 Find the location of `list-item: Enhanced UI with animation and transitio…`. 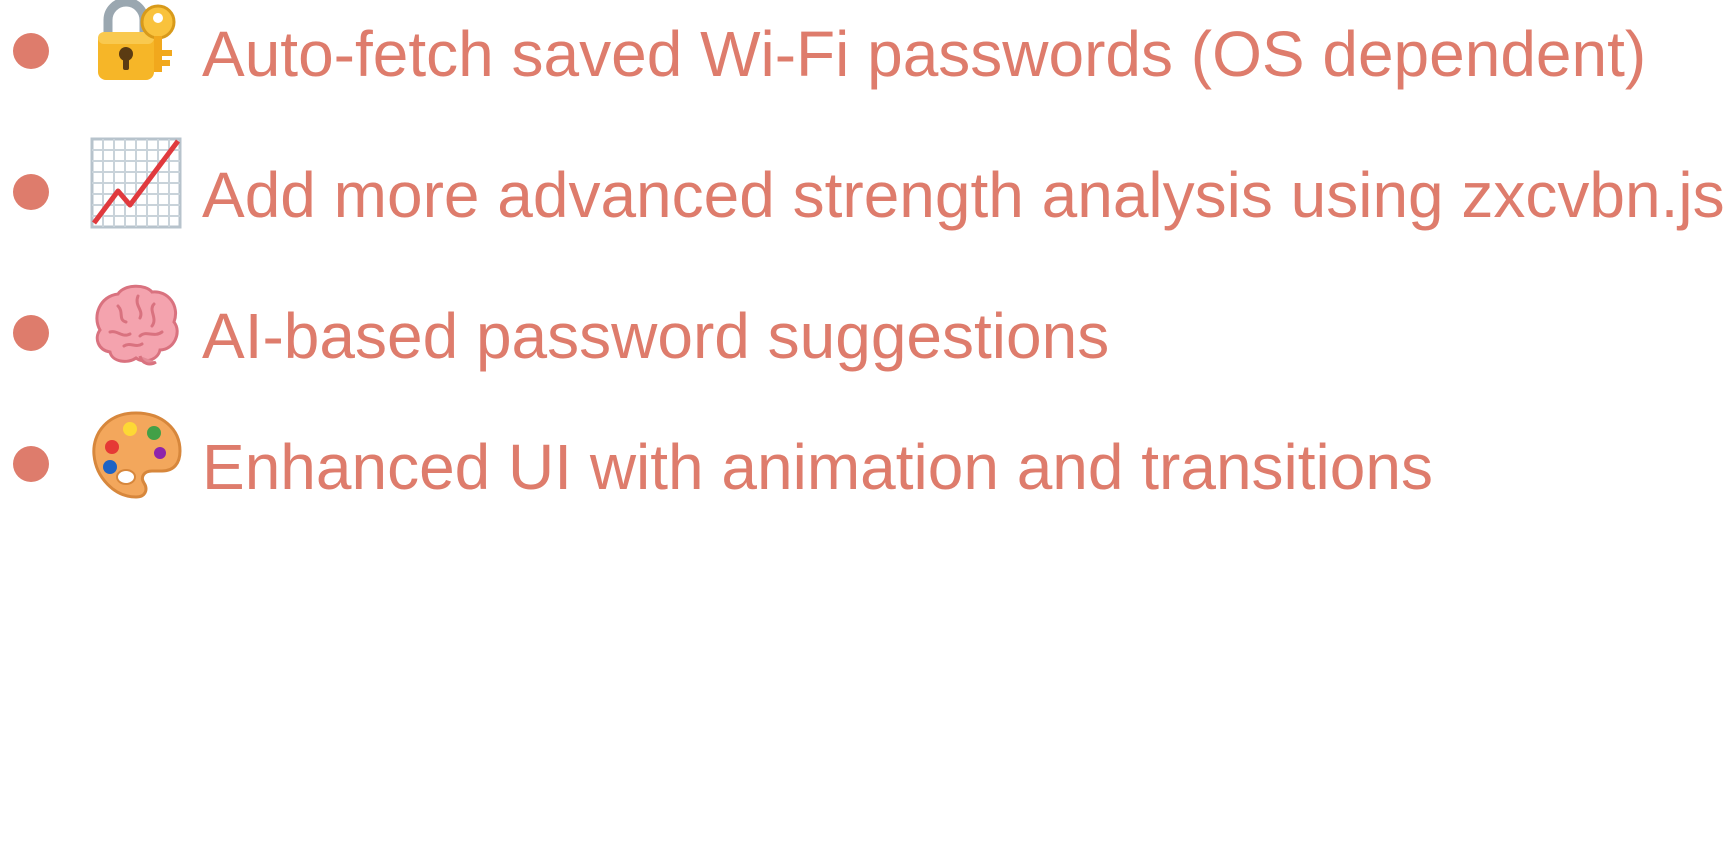

list-item: Enhanced UI with animation and transitio… is located at coordinates (862, 466).